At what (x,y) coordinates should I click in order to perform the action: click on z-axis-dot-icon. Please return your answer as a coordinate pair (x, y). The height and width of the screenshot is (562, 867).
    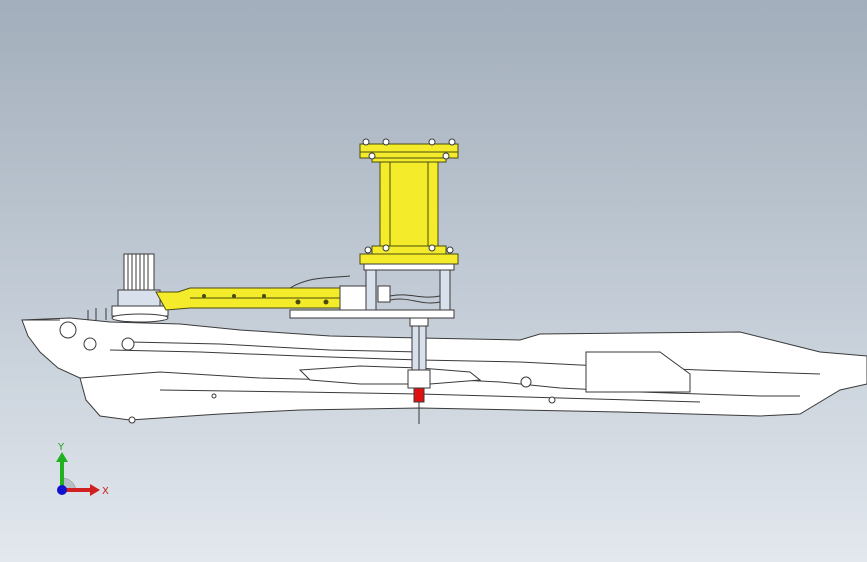
    Looking at the image, I should click on (62, 490).